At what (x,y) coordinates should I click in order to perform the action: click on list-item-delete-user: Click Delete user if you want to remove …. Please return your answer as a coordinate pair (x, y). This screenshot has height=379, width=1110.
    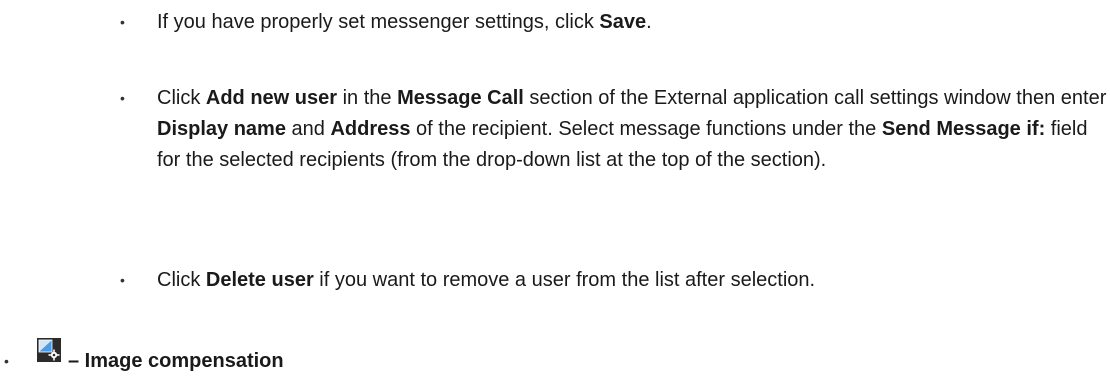
    Looking at the image, I should click on (632, 280).